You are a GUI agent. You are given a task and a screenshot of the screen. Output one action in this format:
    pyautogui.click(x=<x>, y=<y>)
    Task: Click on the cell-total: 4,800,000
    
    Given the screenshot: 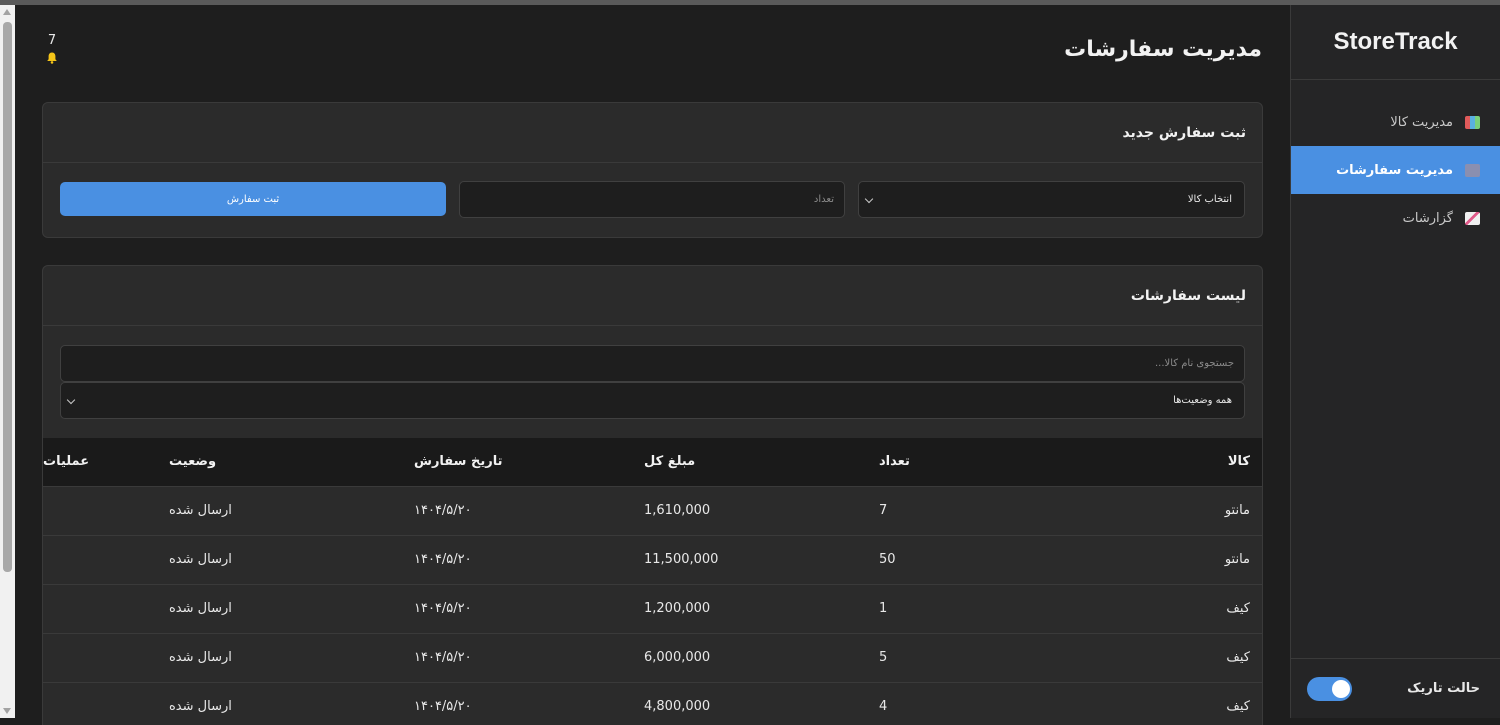 What is the action you would take?
    pyautogui.click(x=761, y=703)
    